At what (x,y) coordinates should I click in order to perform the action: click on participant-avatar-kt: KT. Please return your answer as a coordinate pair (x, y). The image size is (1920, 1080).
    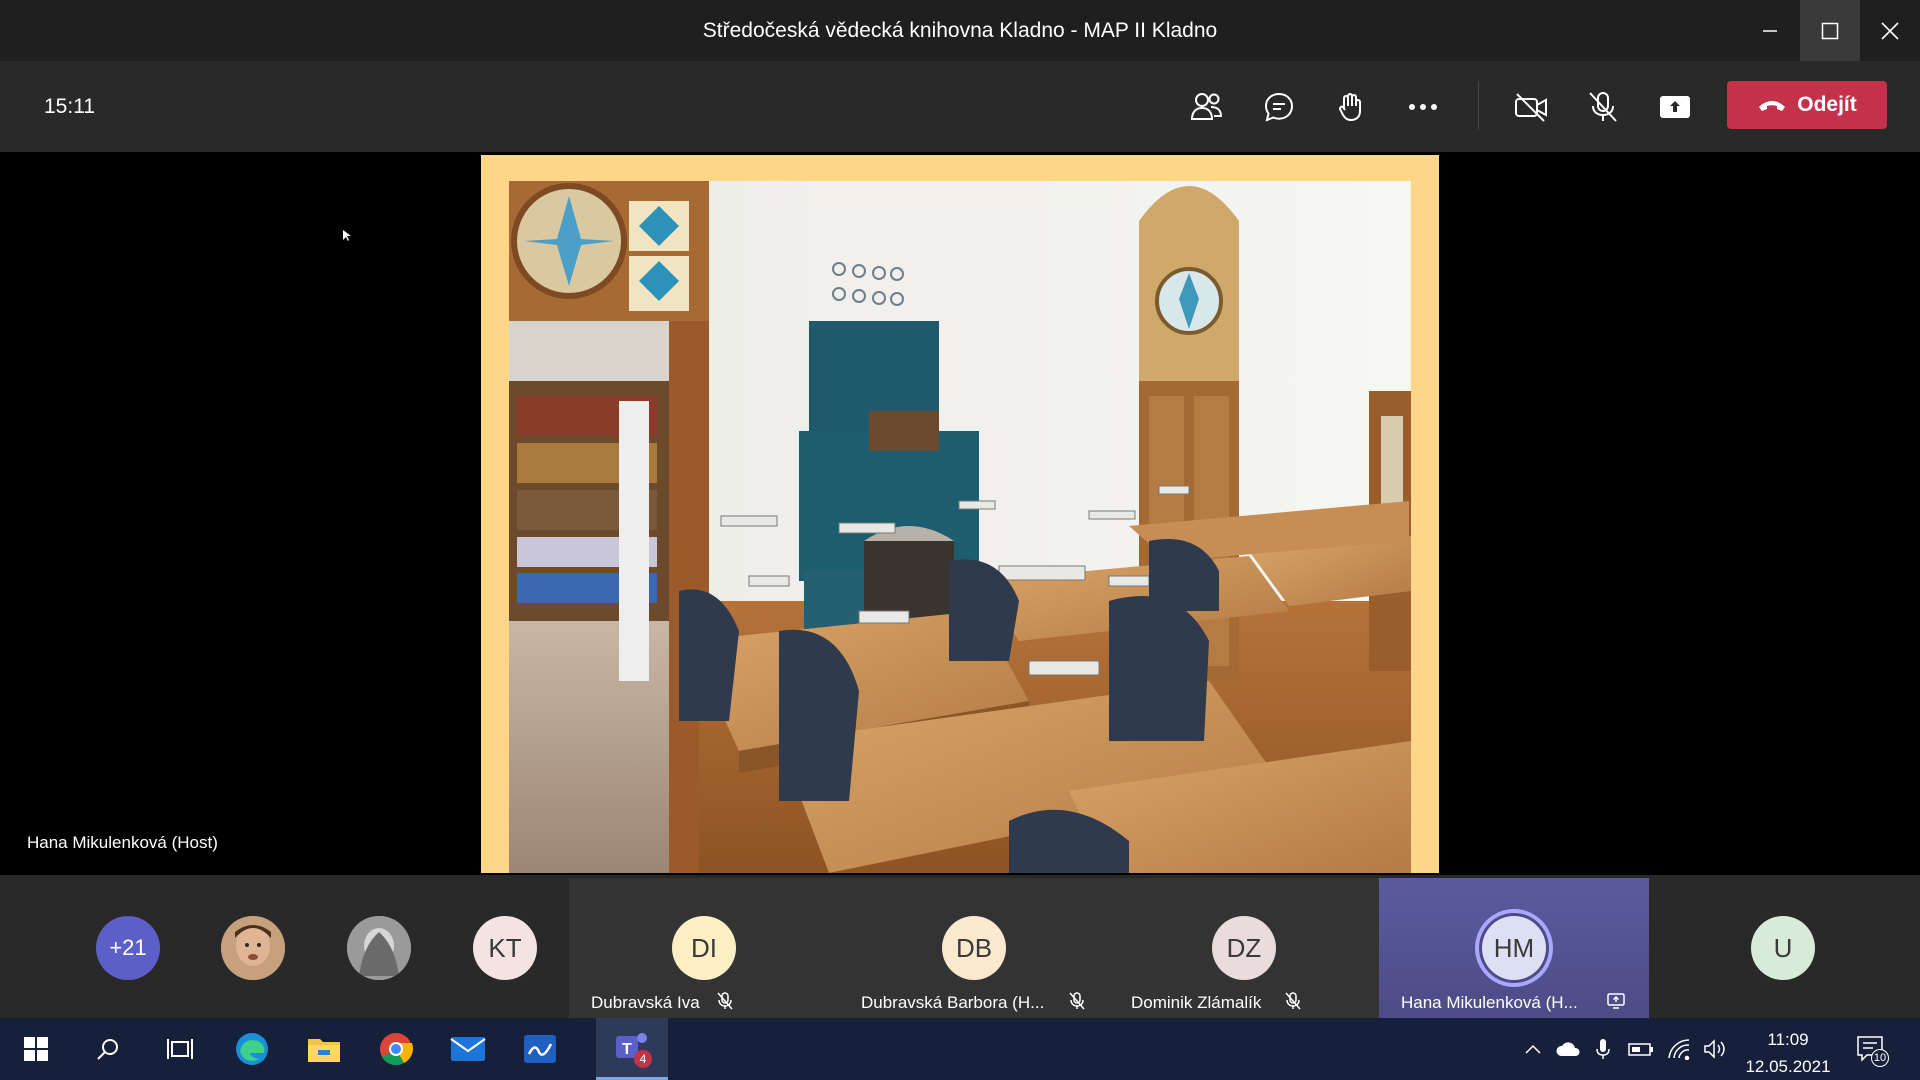
    Looking at the image, I should click on (505, 948).